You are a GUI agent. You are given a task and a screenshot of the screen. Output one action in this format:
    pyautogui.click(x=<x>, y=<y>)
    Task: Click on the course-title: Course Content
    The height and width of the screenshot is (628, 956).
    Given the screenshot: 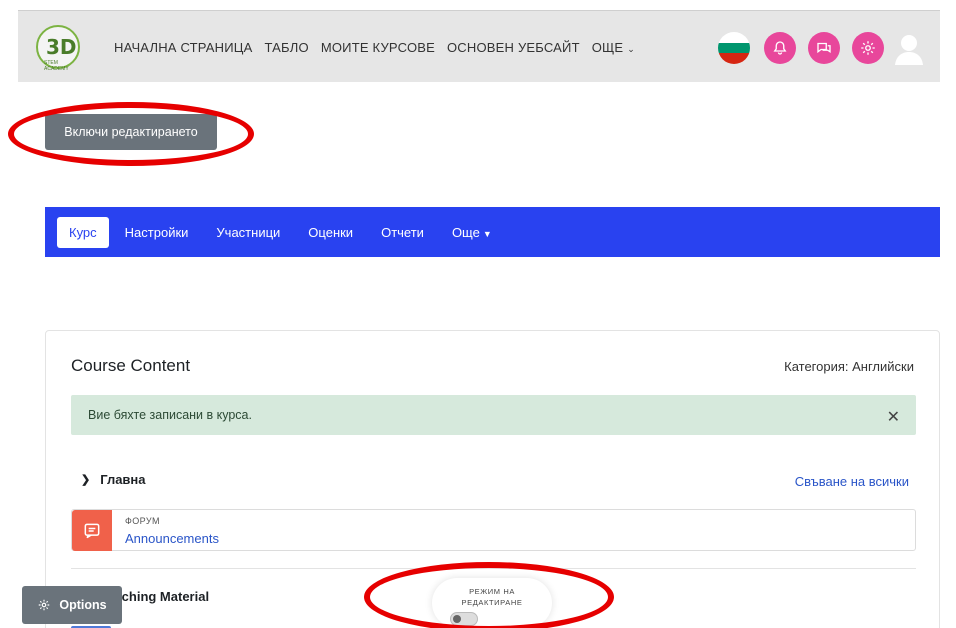 What is the action you would take?
    pyautogui.click(x=131, y=365)
    